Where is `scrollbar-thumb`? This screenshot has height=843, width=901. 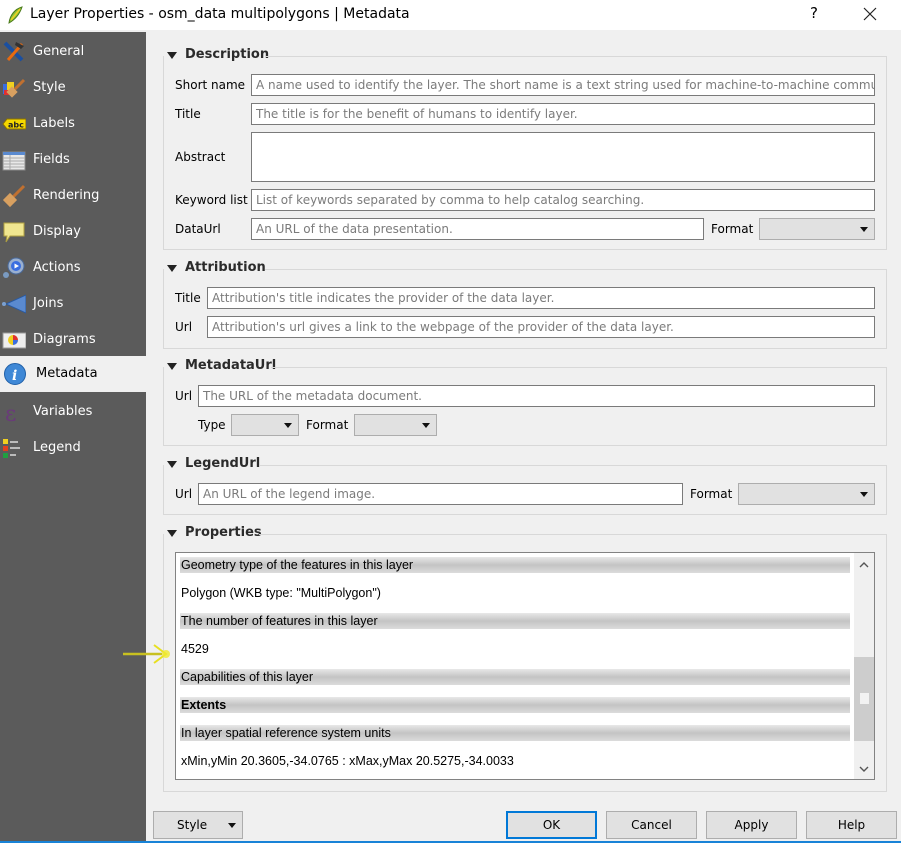 scrollbar-thumb is located at coordinates (864, 699).